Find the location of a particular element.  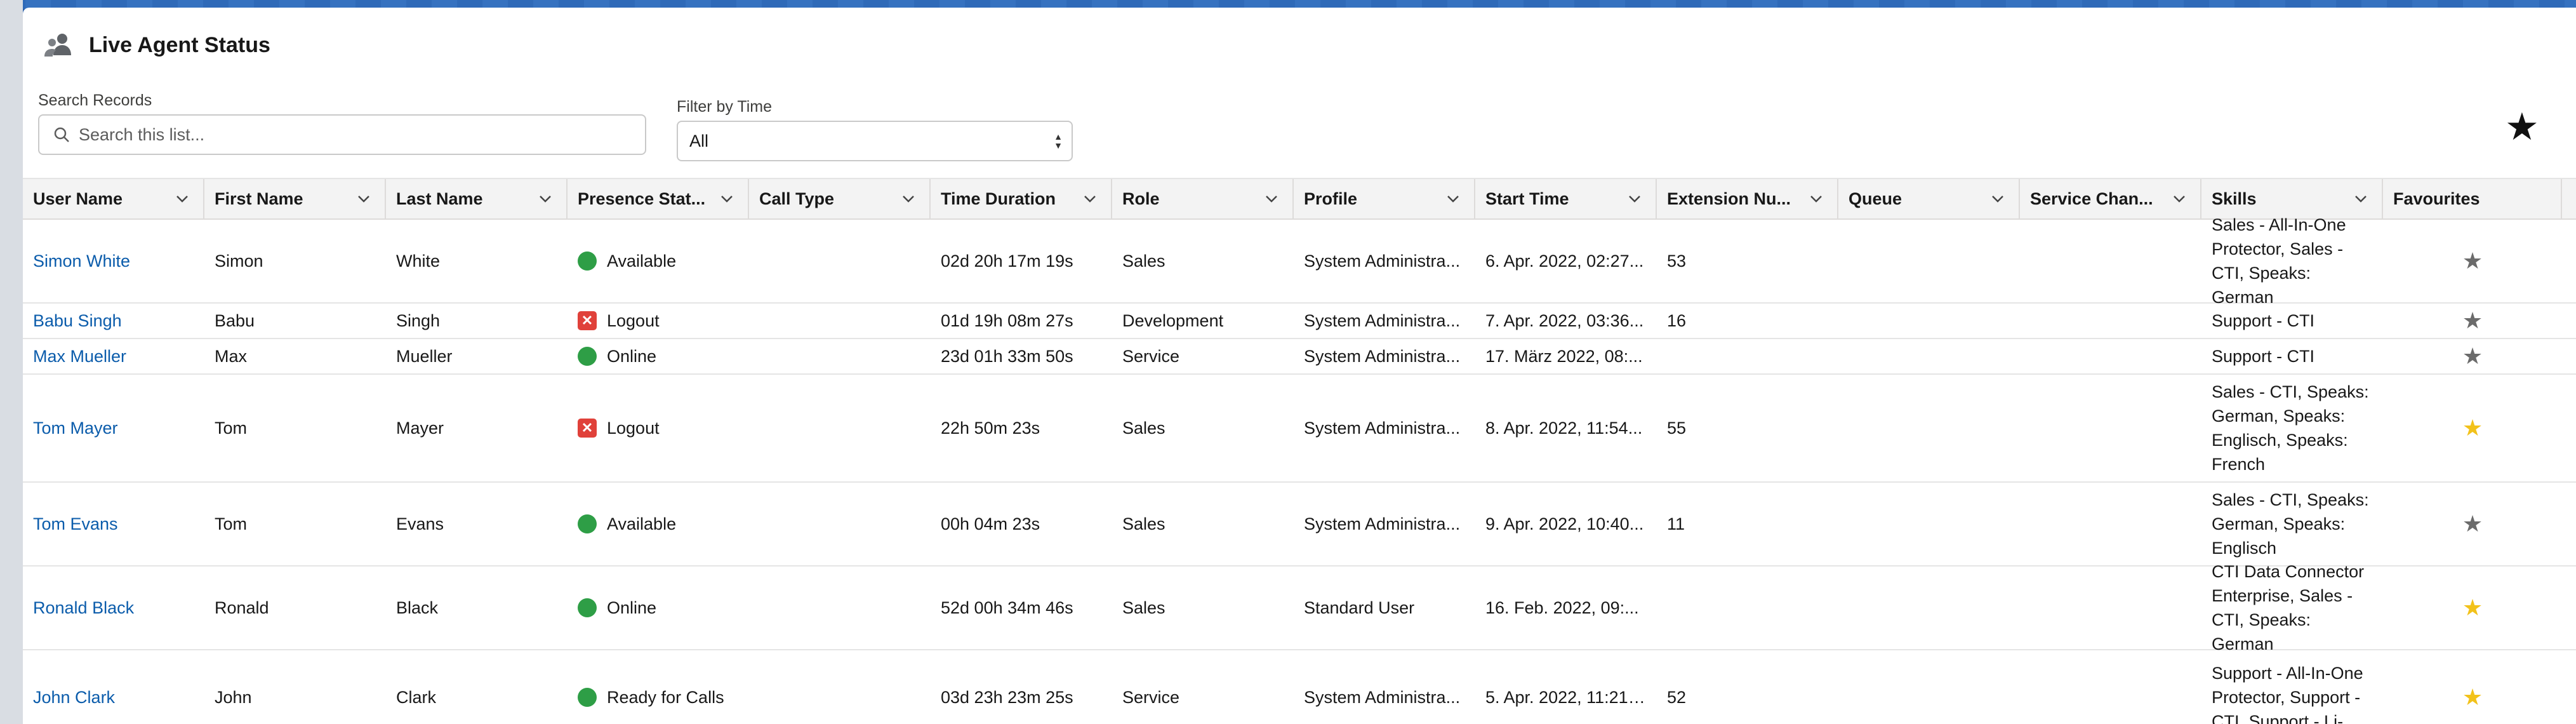

time-filter-select: All ▲ ▼ is located at coordinates (875, 141).